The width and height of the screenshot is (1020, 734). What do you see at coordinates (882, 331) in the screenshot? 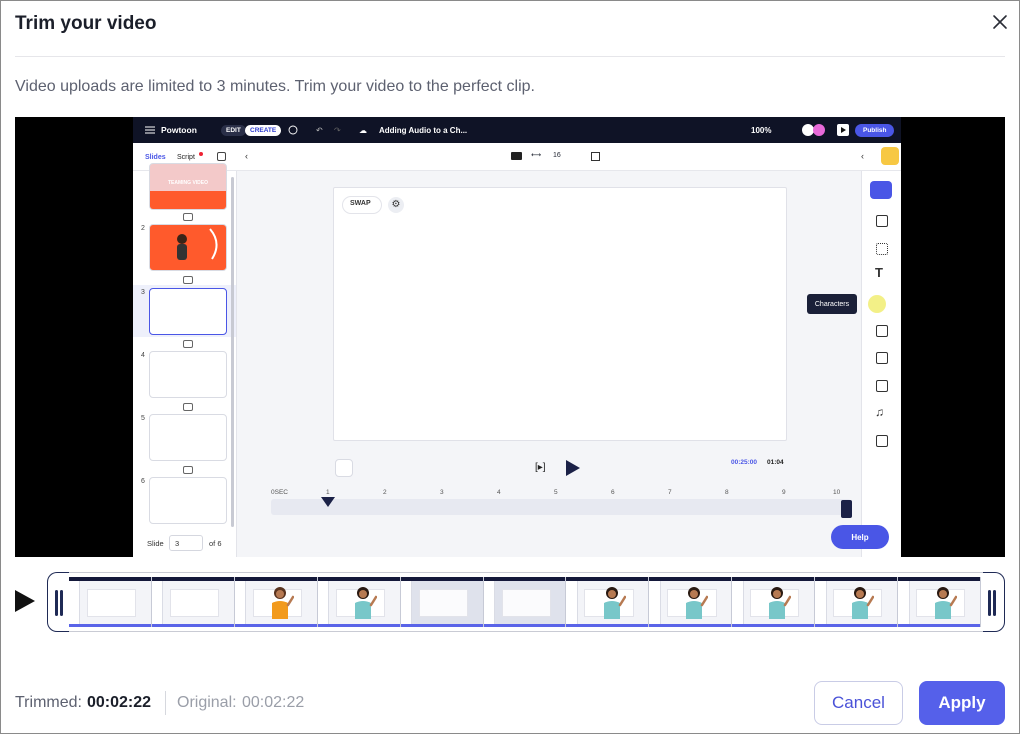
I see `props-icon` at bounding box center [882, 331].